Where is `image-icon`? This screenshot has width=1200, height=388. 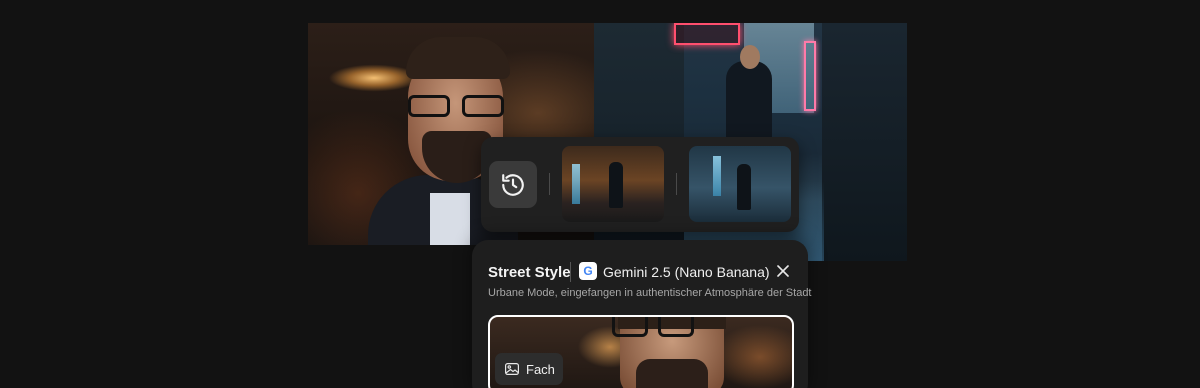
image-icon is located at coordinates (512, 369).